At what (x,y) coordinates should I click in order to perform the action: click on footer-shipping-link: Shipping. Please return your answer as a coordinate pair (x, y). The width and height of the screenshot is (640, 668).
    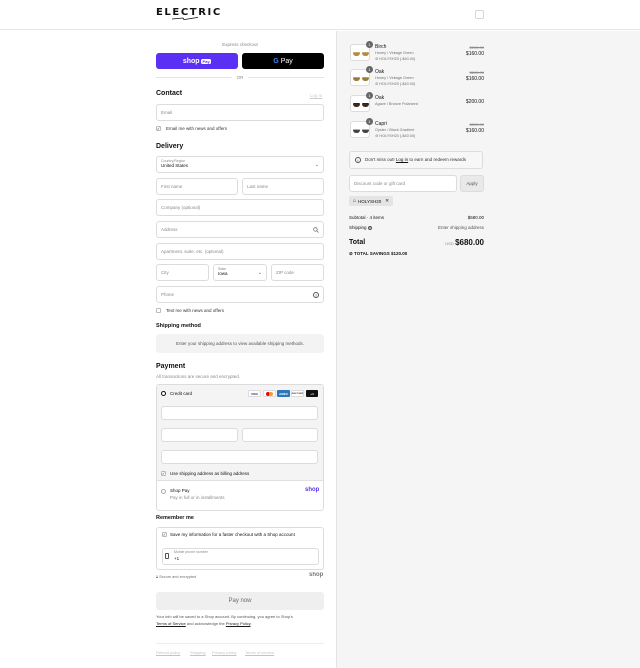
    Looking at the image, I should click on (198, 652).